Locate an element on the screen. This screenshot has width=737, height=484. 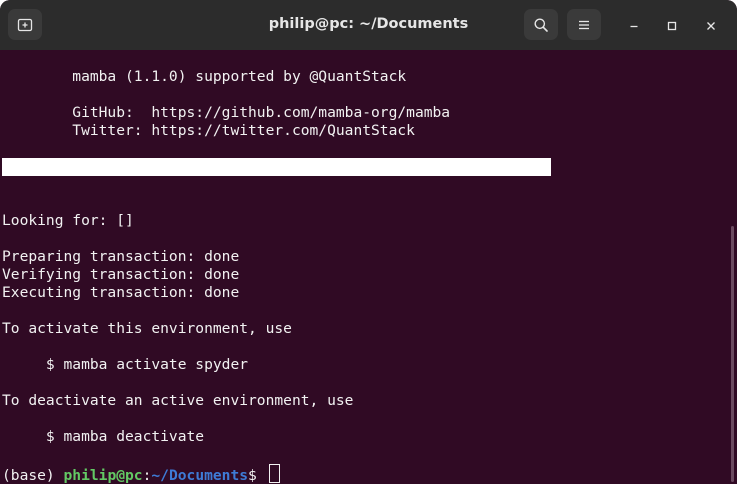
search-button is located at coordinates (541, 24).